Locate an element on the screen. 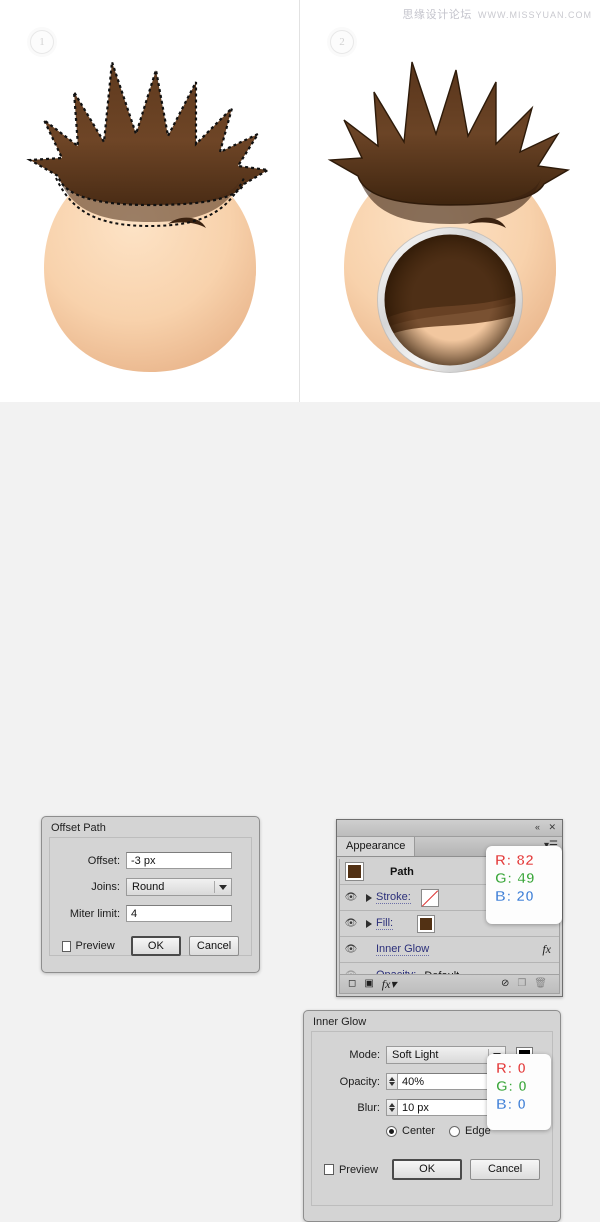 The width and height of the screenshot is (600, 1222). rgb-r-line: R: 0 is located at coordinates (519, 1069).